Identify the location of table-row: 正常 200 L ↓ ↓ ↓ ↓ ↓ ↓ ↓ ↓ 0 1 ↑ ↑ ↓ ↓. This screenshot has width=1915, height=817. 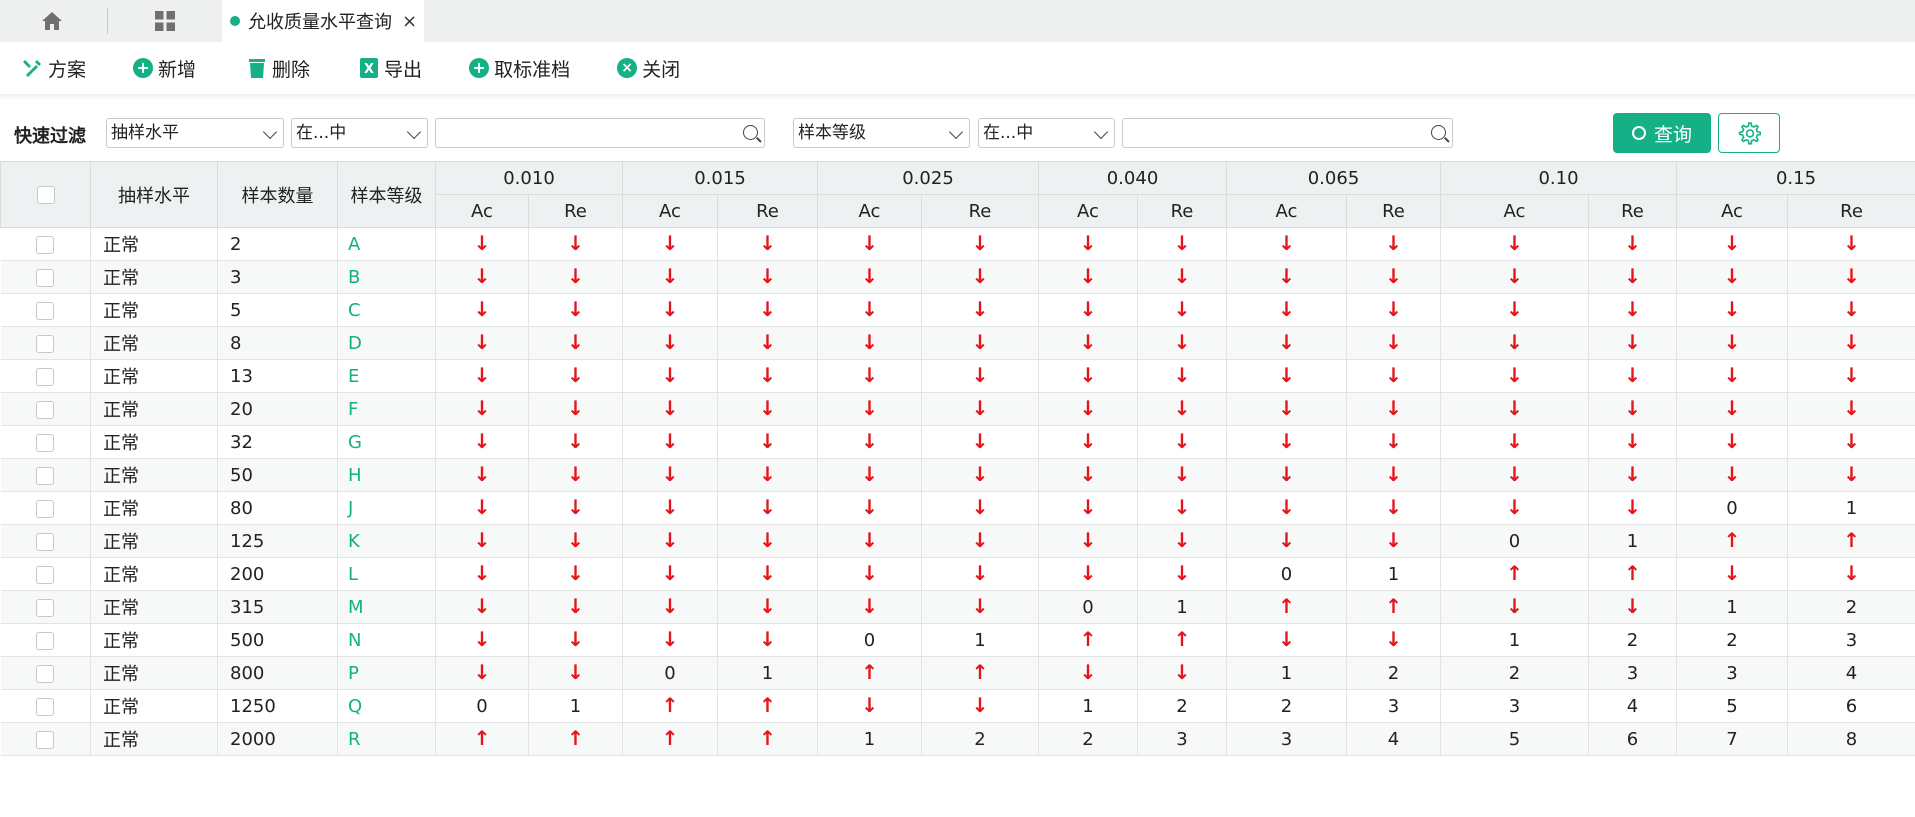
(957, 574).